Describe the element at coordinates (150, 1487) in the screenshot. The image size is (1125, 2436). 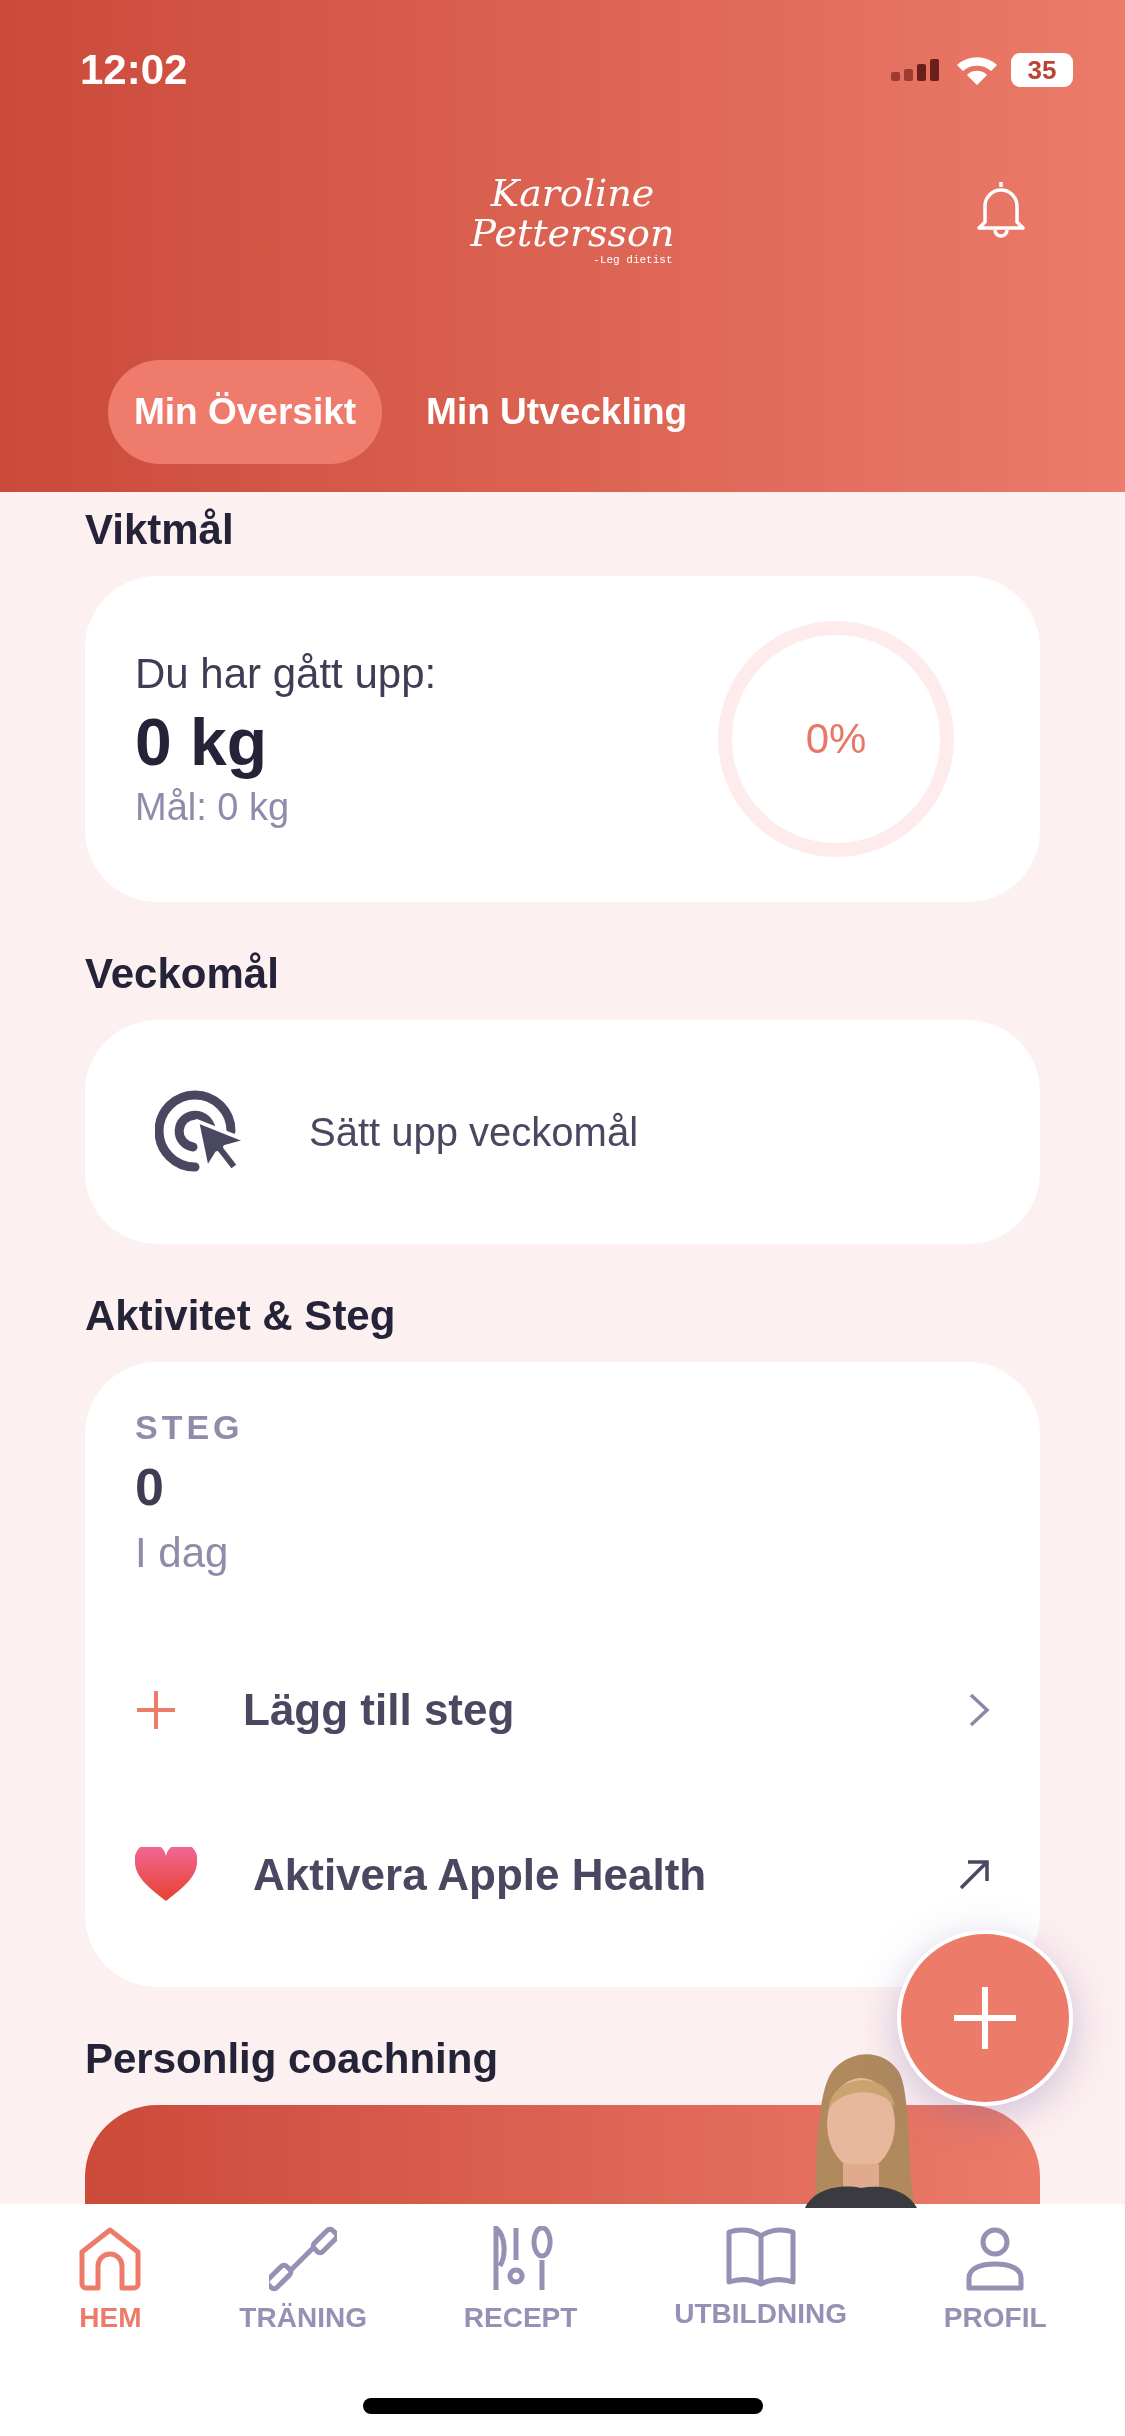
I see `steps-value: 0` at that location.